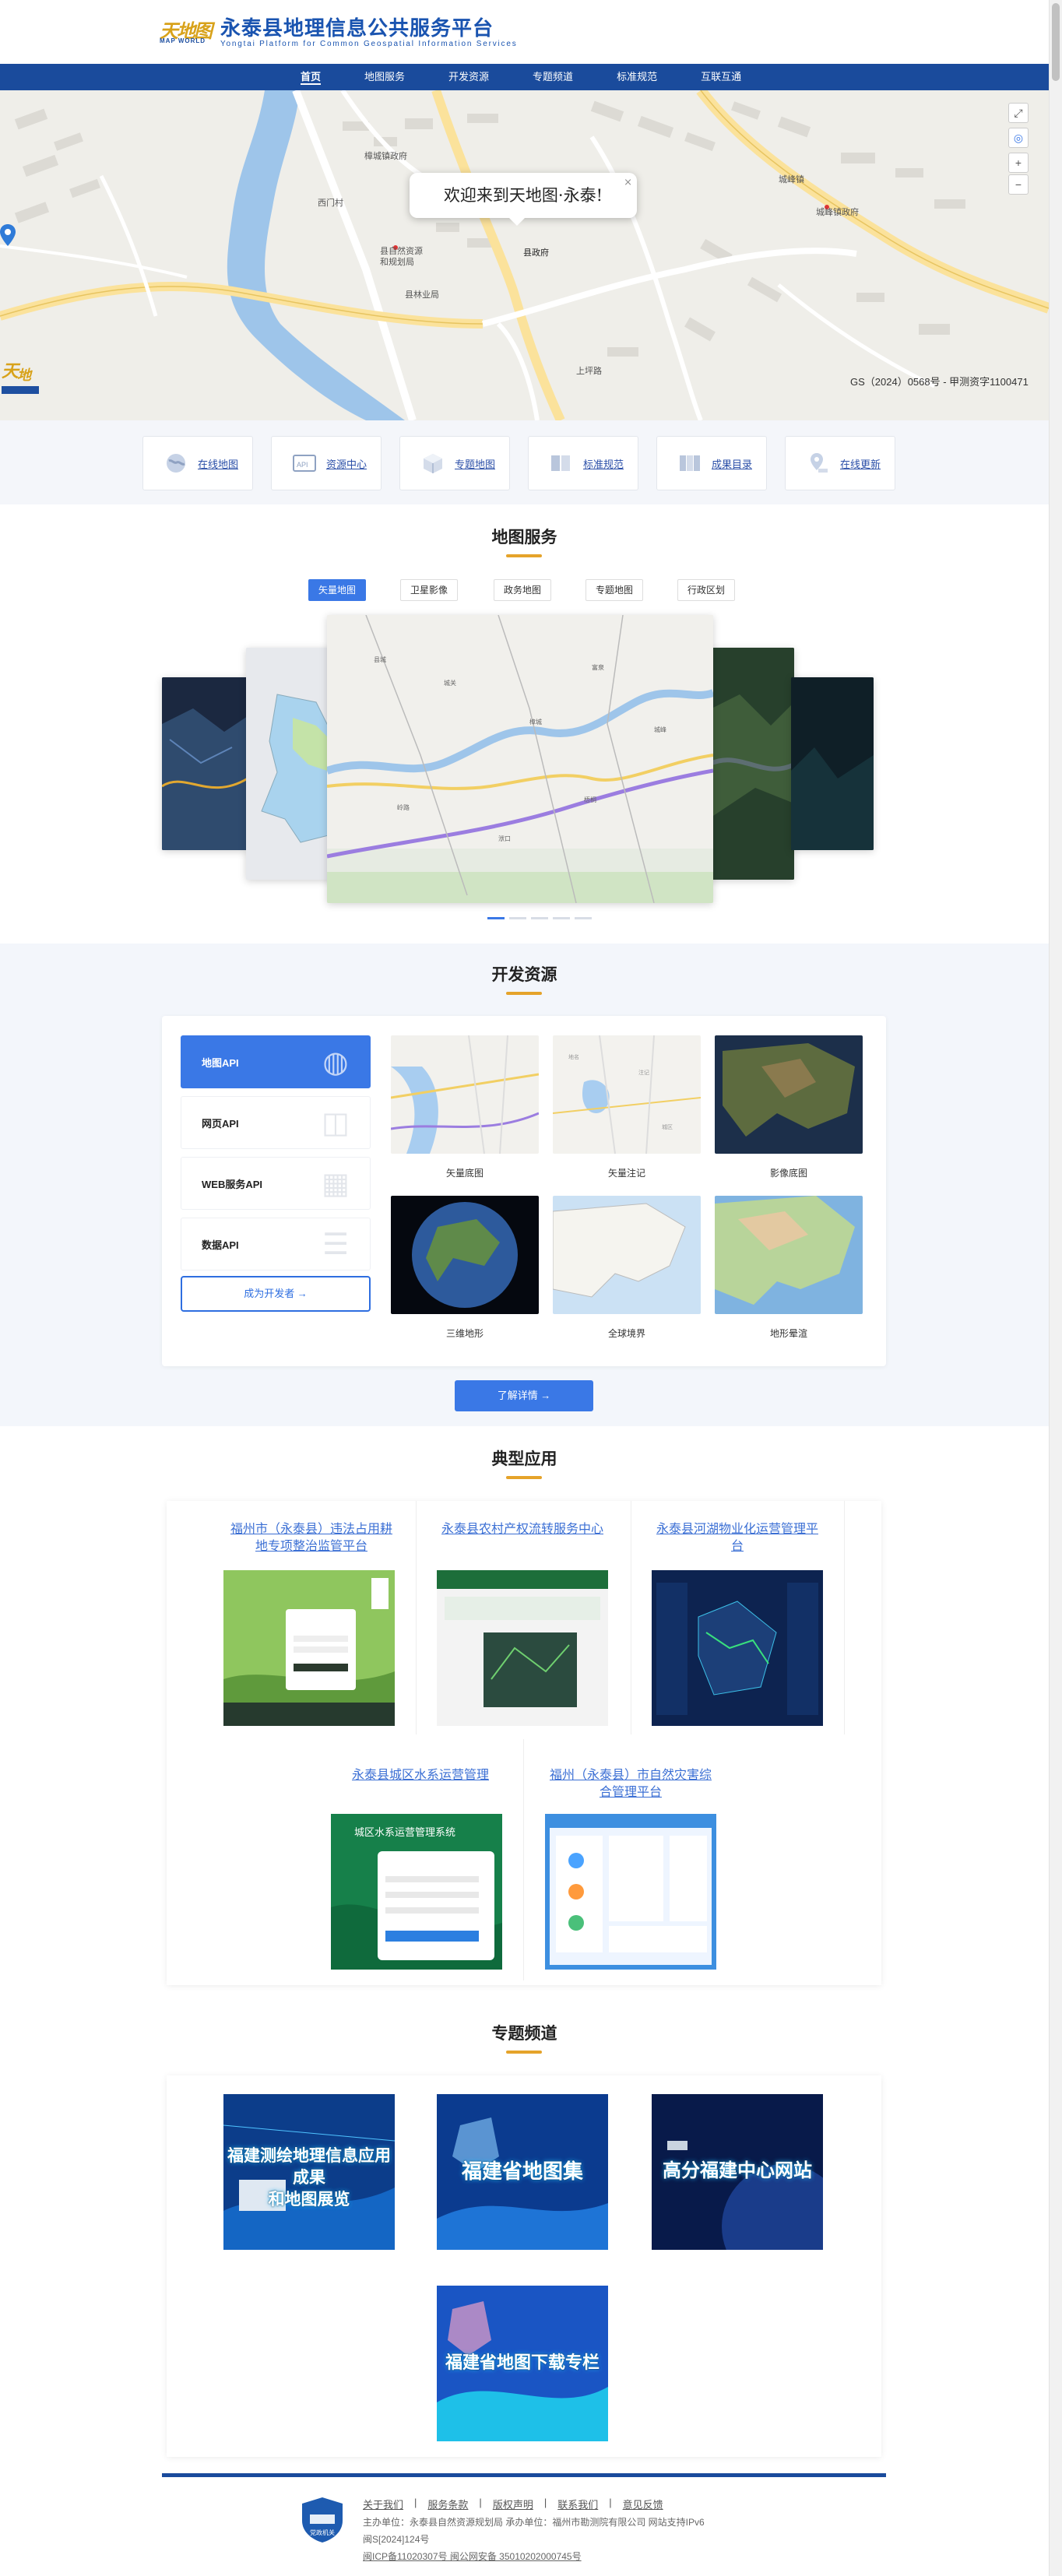  What do you see at coordinates (447, 2504) in the screenshot?
I see `footer-link-terms: 服务条款` at bounding box center [447, 2504].